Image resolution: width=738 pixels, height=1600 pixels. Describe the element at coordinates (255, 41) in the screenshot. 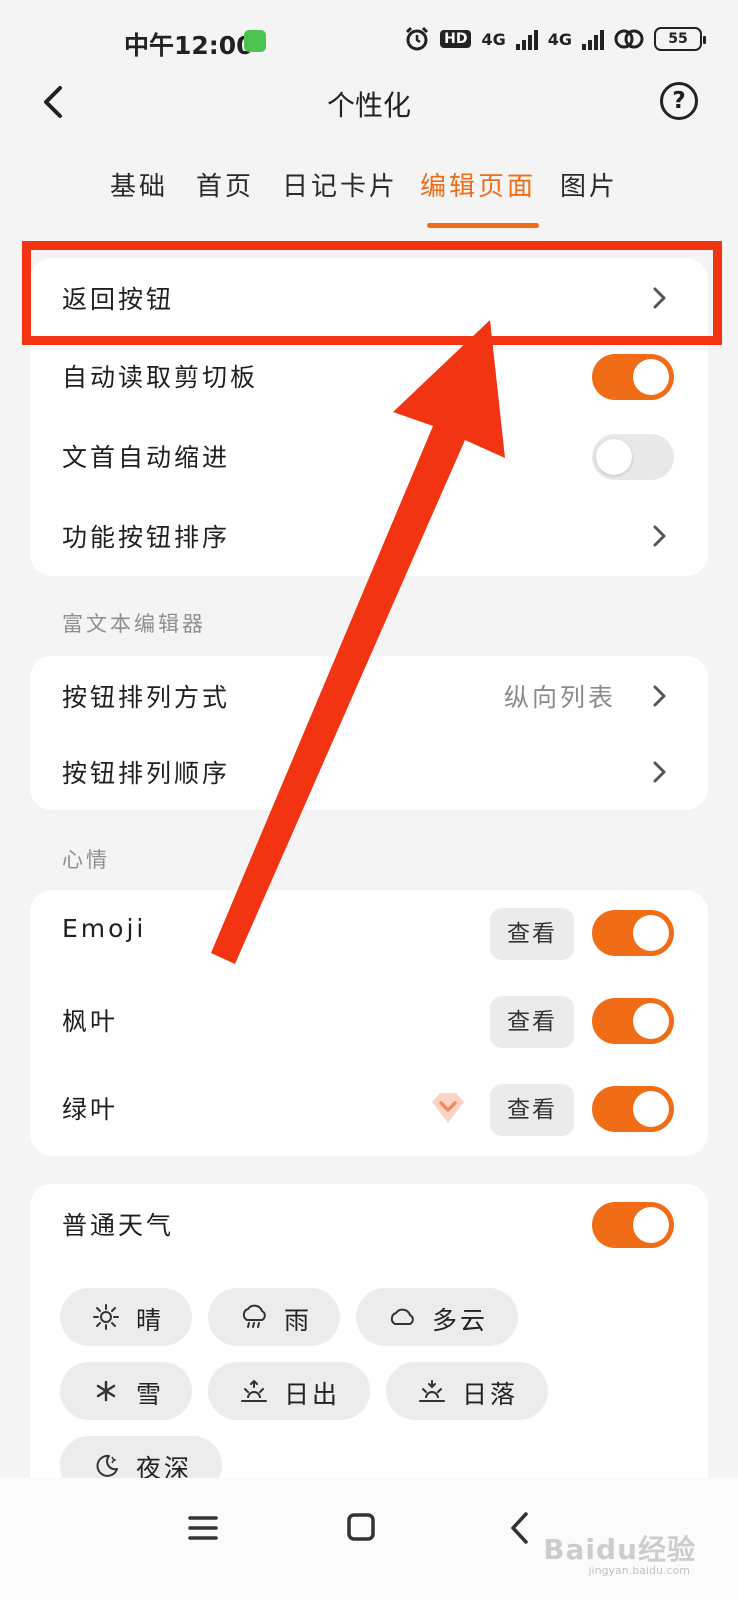

I see `app-notification-icon` at that location.